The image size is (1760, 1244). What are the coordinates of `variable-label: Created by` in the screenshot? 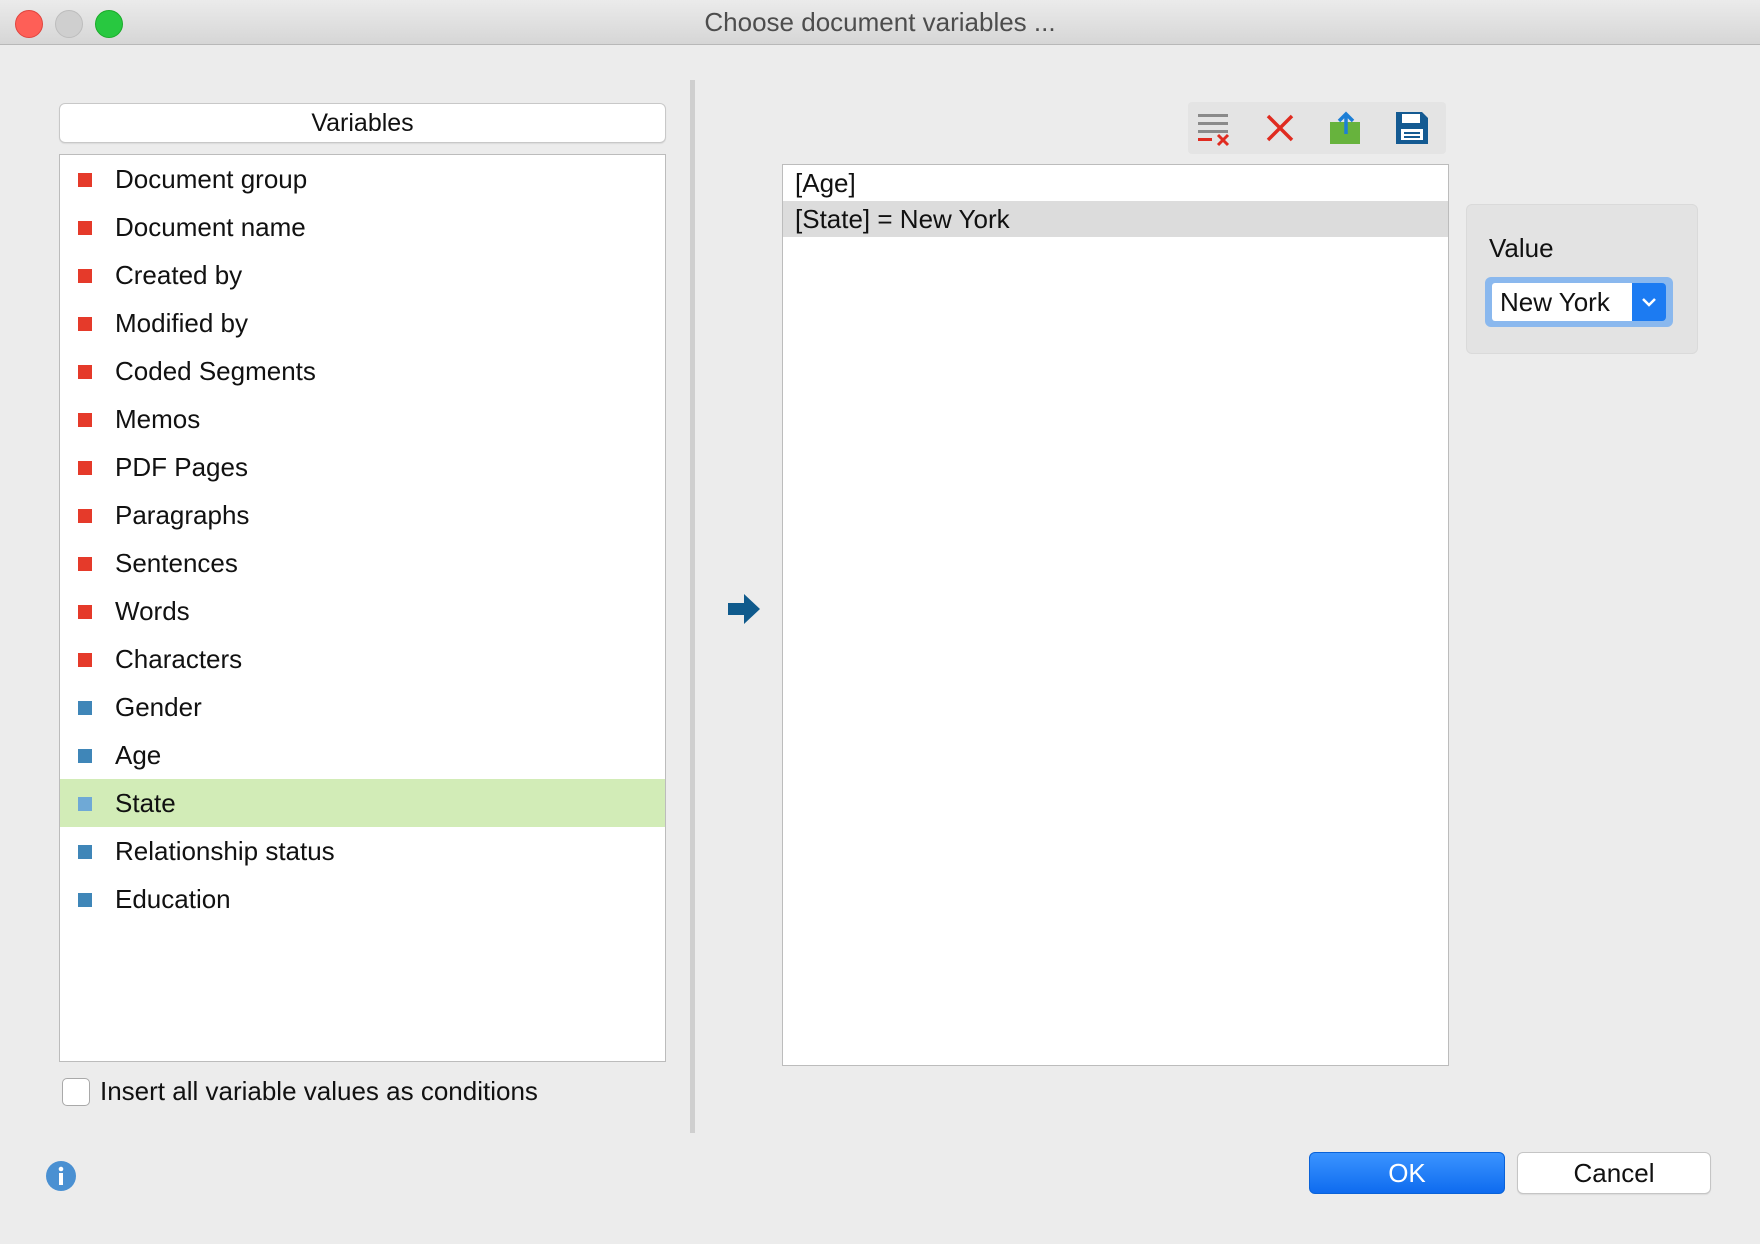 It's located at (179, 275).